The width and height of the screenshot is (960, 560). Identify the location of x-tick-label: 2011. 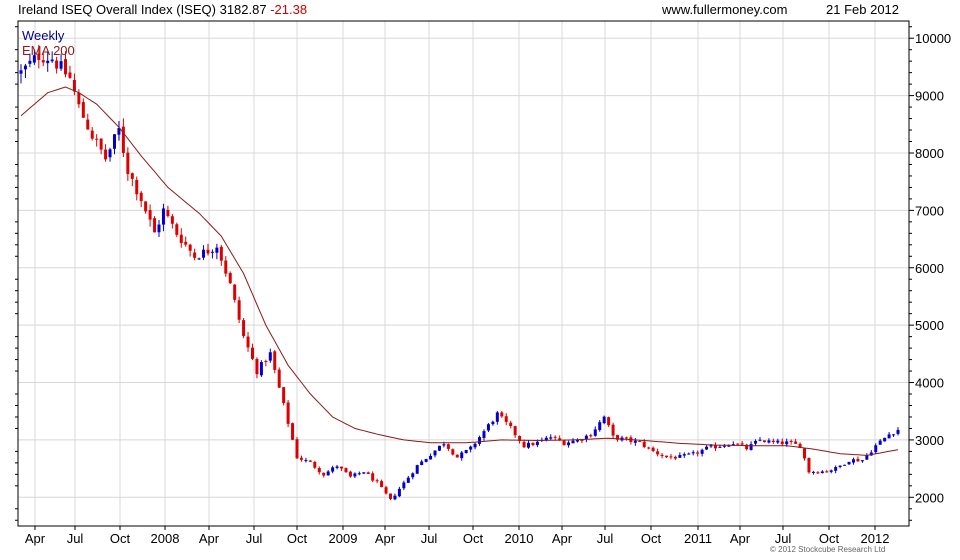
(698, 538).